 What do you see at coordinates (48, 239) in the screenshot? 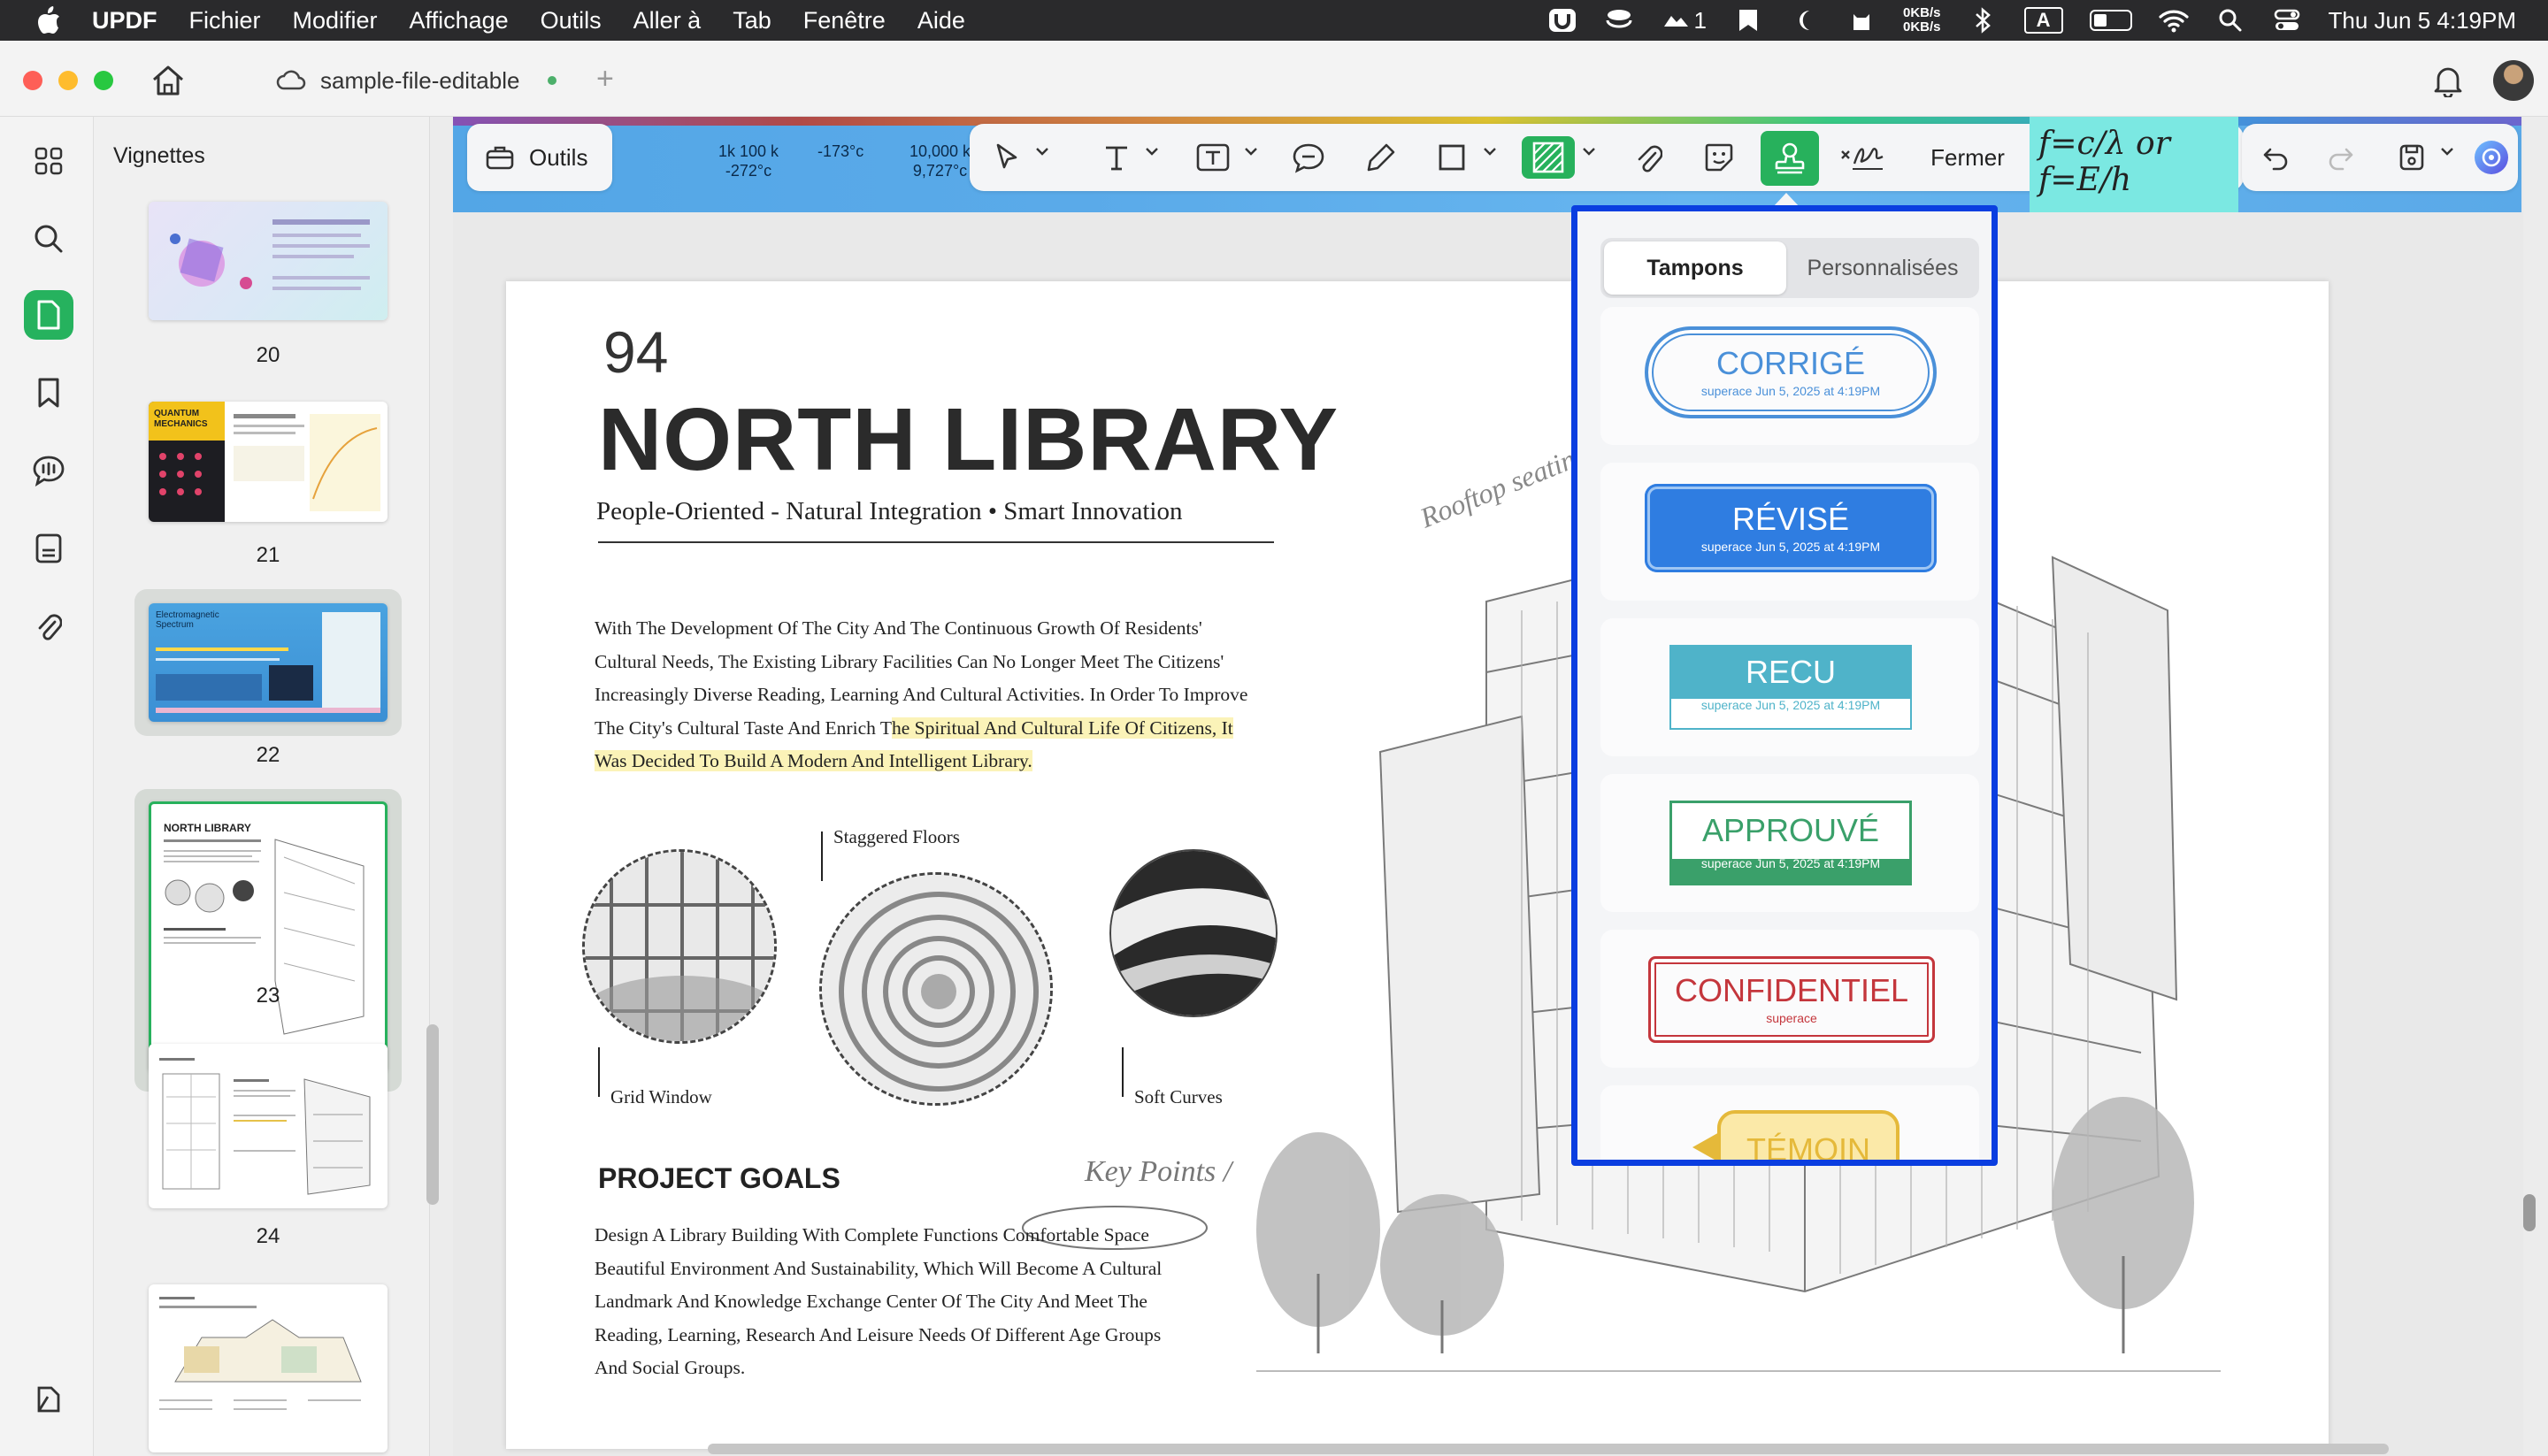
I see `rail-search-button` at bounding box center [48, 239].